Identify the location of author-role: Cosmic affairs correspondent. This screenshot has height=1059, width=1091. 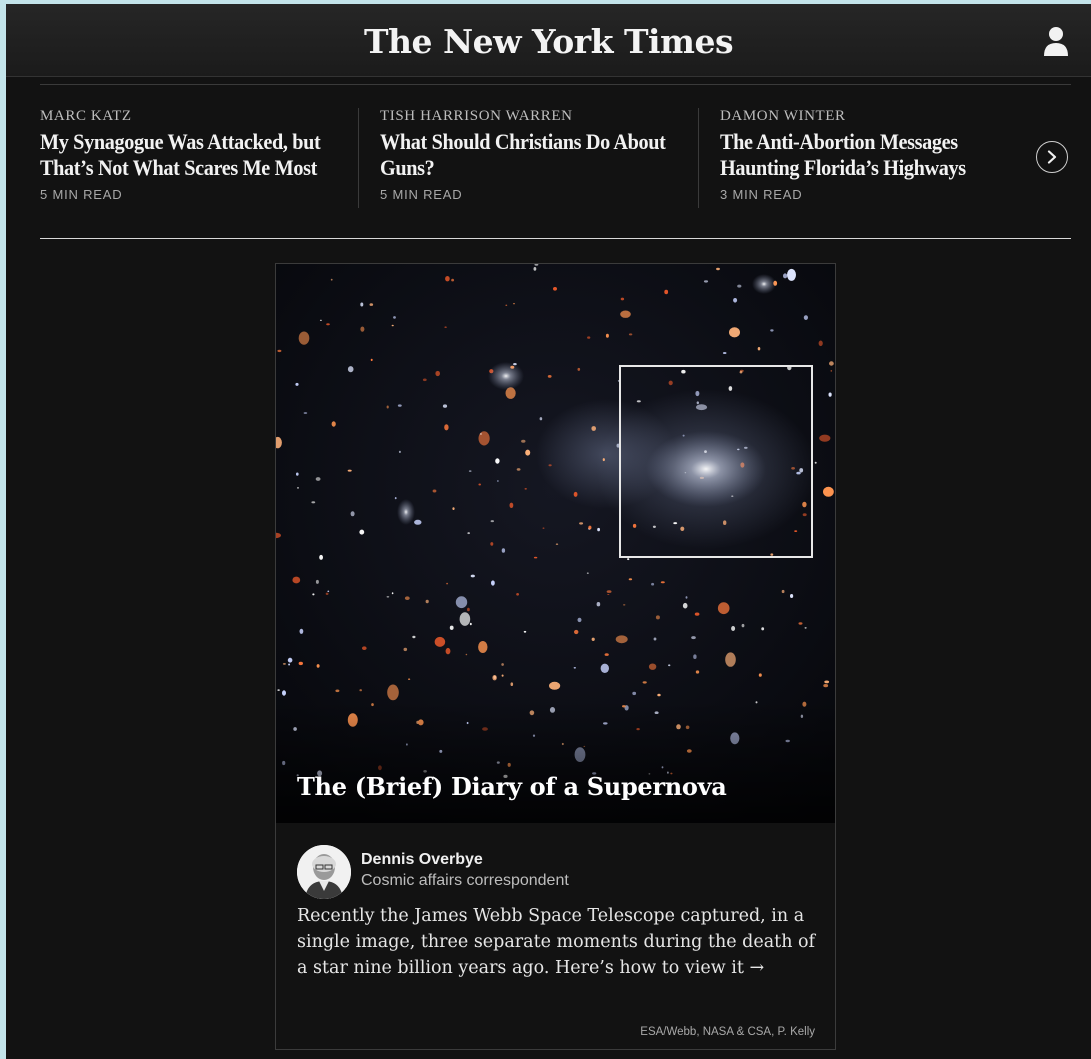
(465, 880).